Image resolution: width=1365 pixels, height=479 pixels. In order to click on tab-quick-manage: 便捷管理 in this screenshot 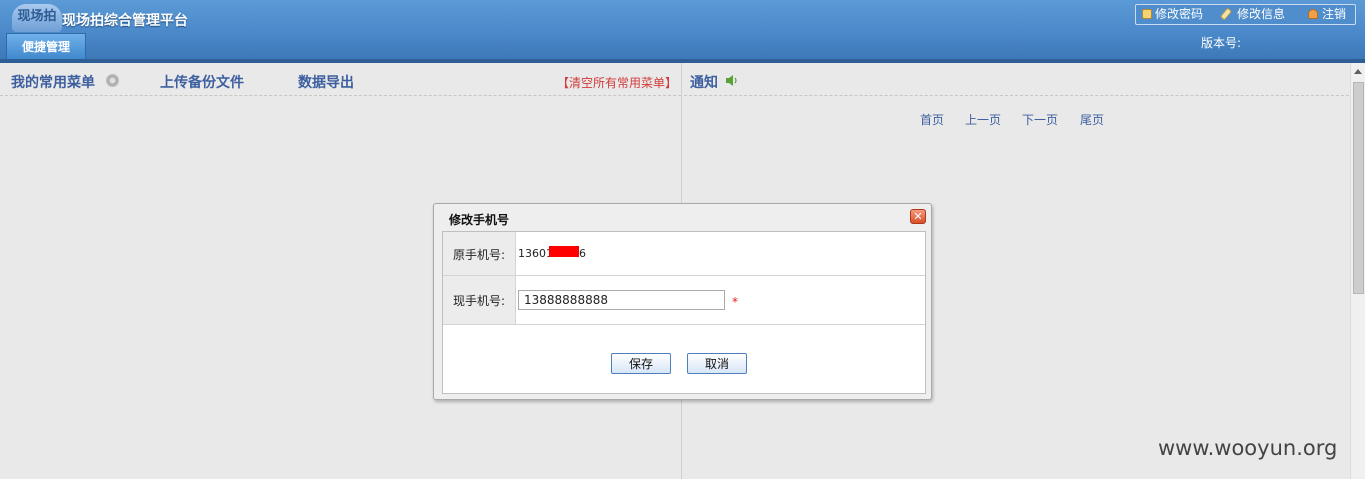, I will do `click(46, 46)`.